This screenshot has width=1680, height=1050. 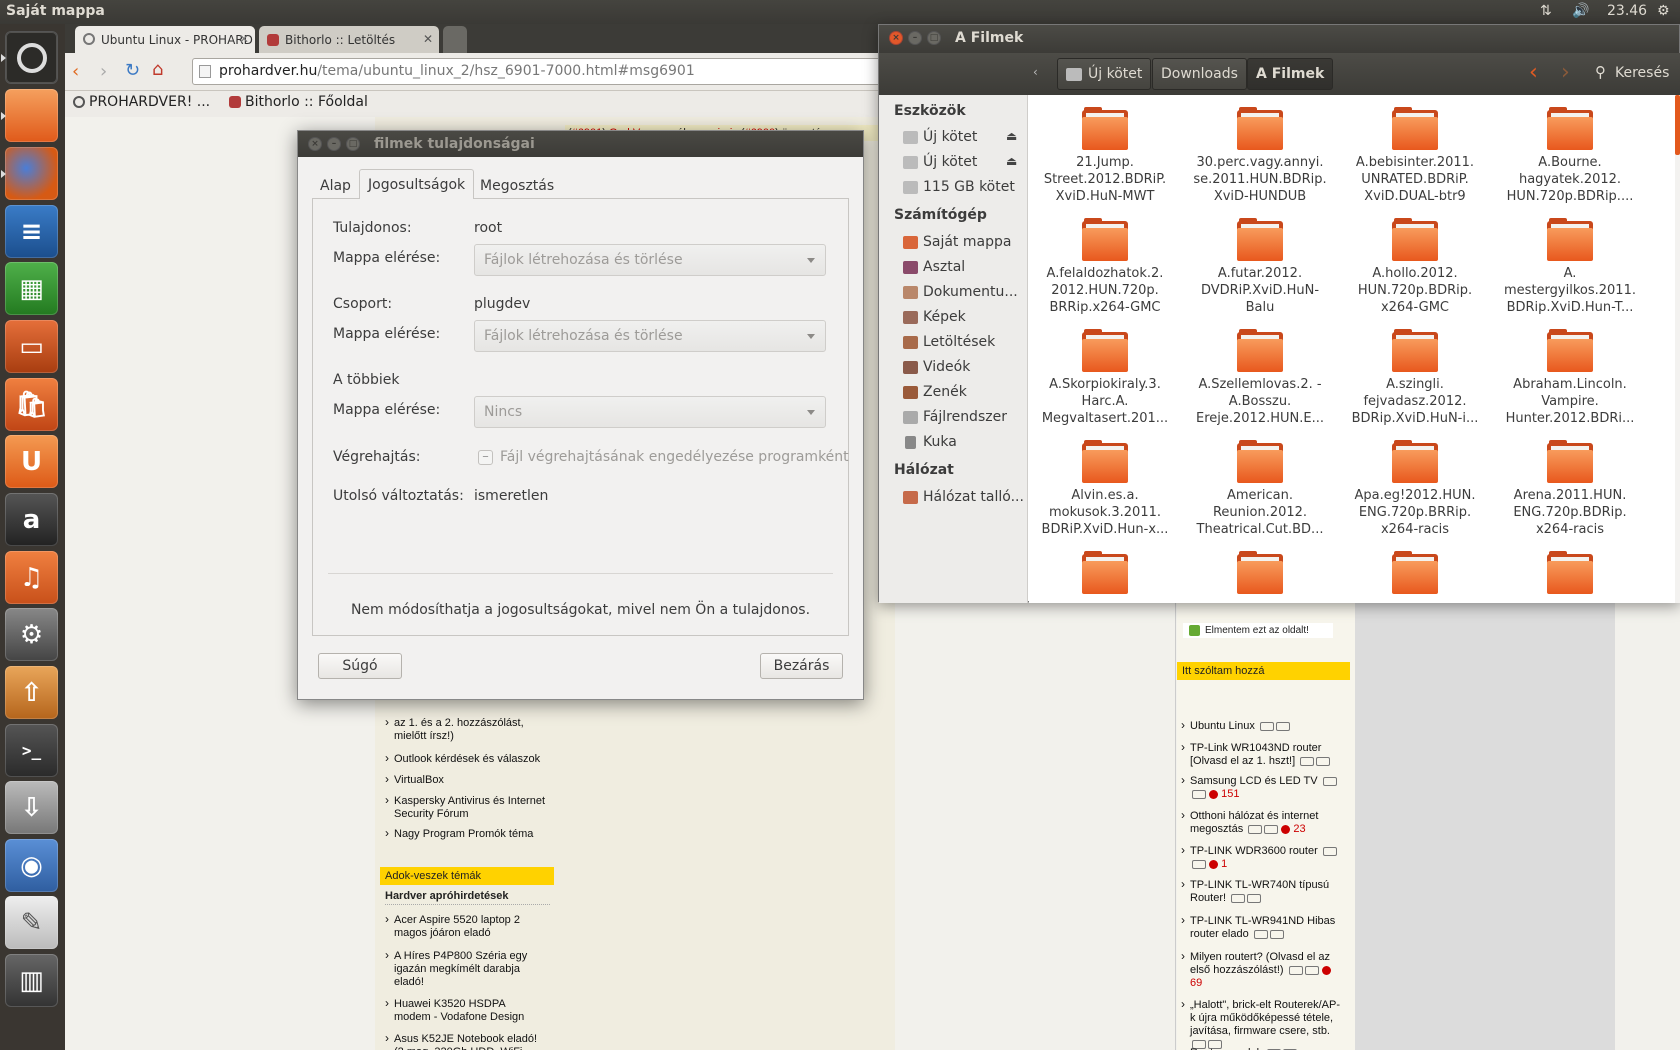 I want to click on system-settings-icon: ⚙, so click(x=31, y=634).